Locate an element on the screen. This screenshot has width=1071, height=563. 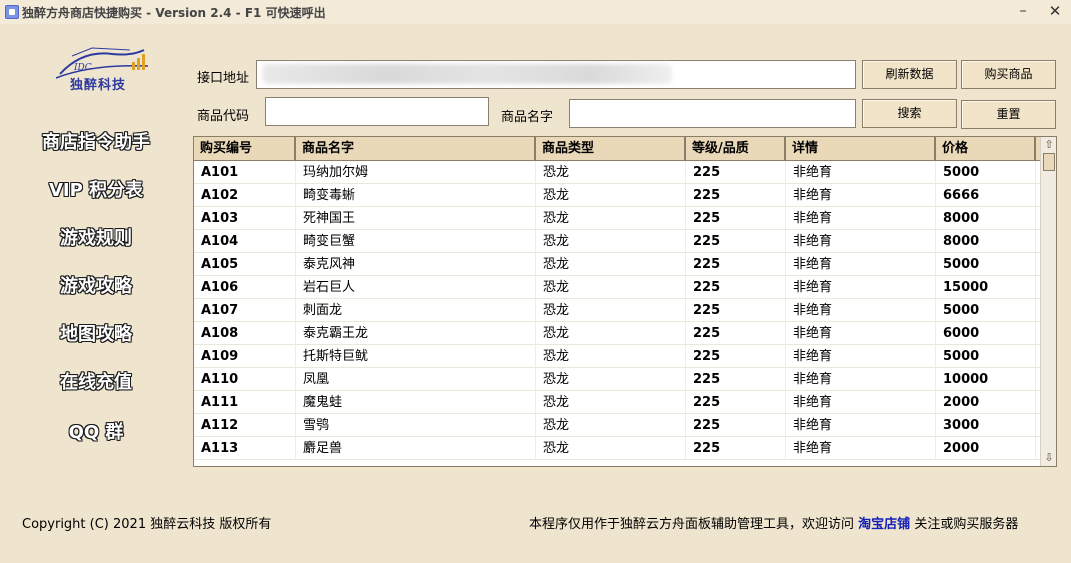
table-cell: 畸变毒蜥 is located at coordinates (416, 195).